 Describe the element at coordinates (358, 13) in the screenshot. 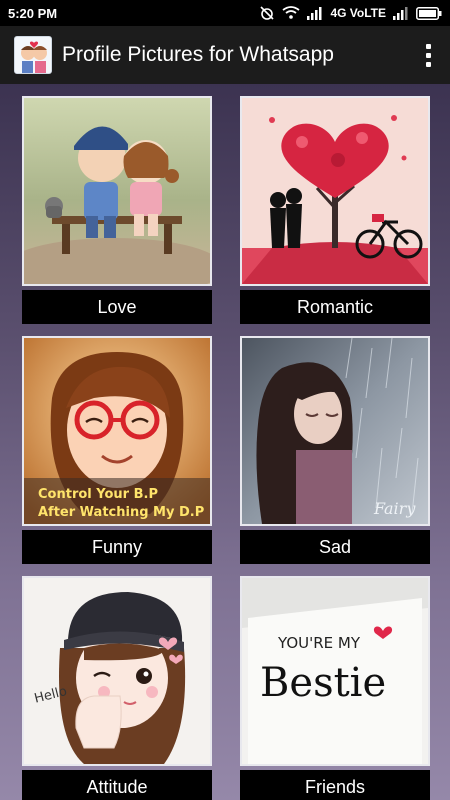

I see `network-type: 4G VoLTE` at that location.